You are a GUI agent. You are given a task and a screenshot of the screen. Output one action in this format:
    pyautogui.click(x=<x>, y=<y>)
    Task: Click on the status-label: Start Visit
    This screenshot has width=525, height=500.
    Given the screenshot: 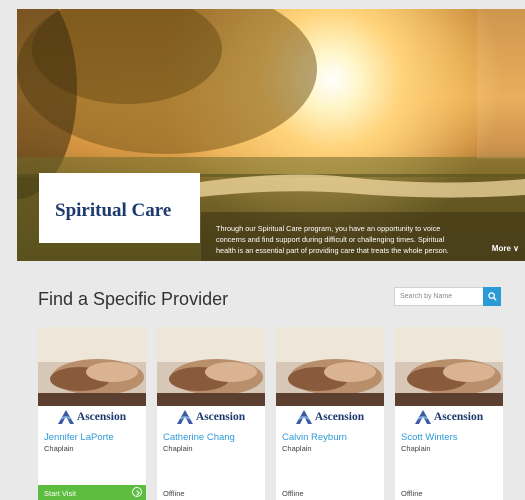 What is the action you would take?
    pyautogui.click(x=60, y=493)
    